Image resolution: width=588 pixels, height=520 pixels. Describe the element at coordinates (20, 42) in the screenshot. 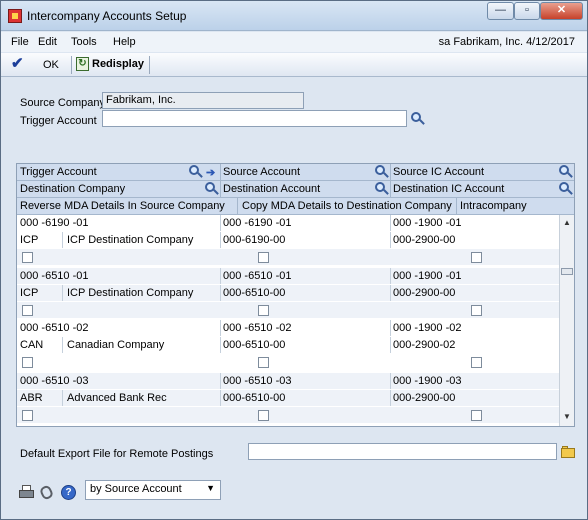

I see `menu-file: File` at that location.